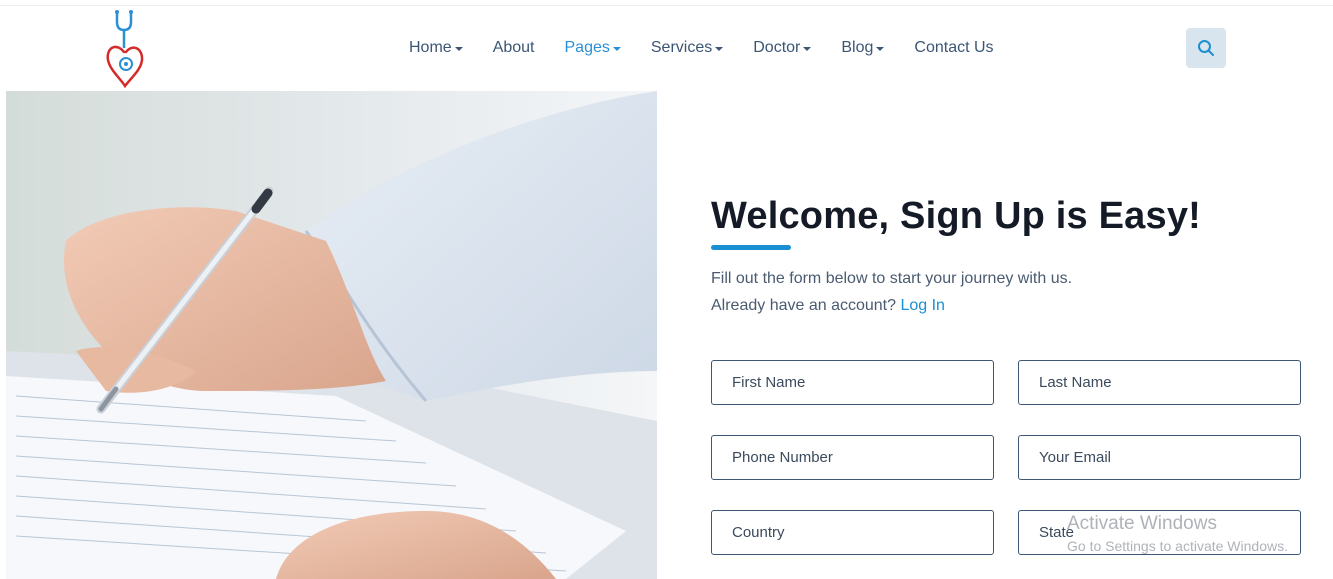 Image resolution: width=1333 pixels, height=579 pixels. What do you see at coordinates (751, 247) in the screenshot?
I see `title-underline` at bounding box center [751, 247].